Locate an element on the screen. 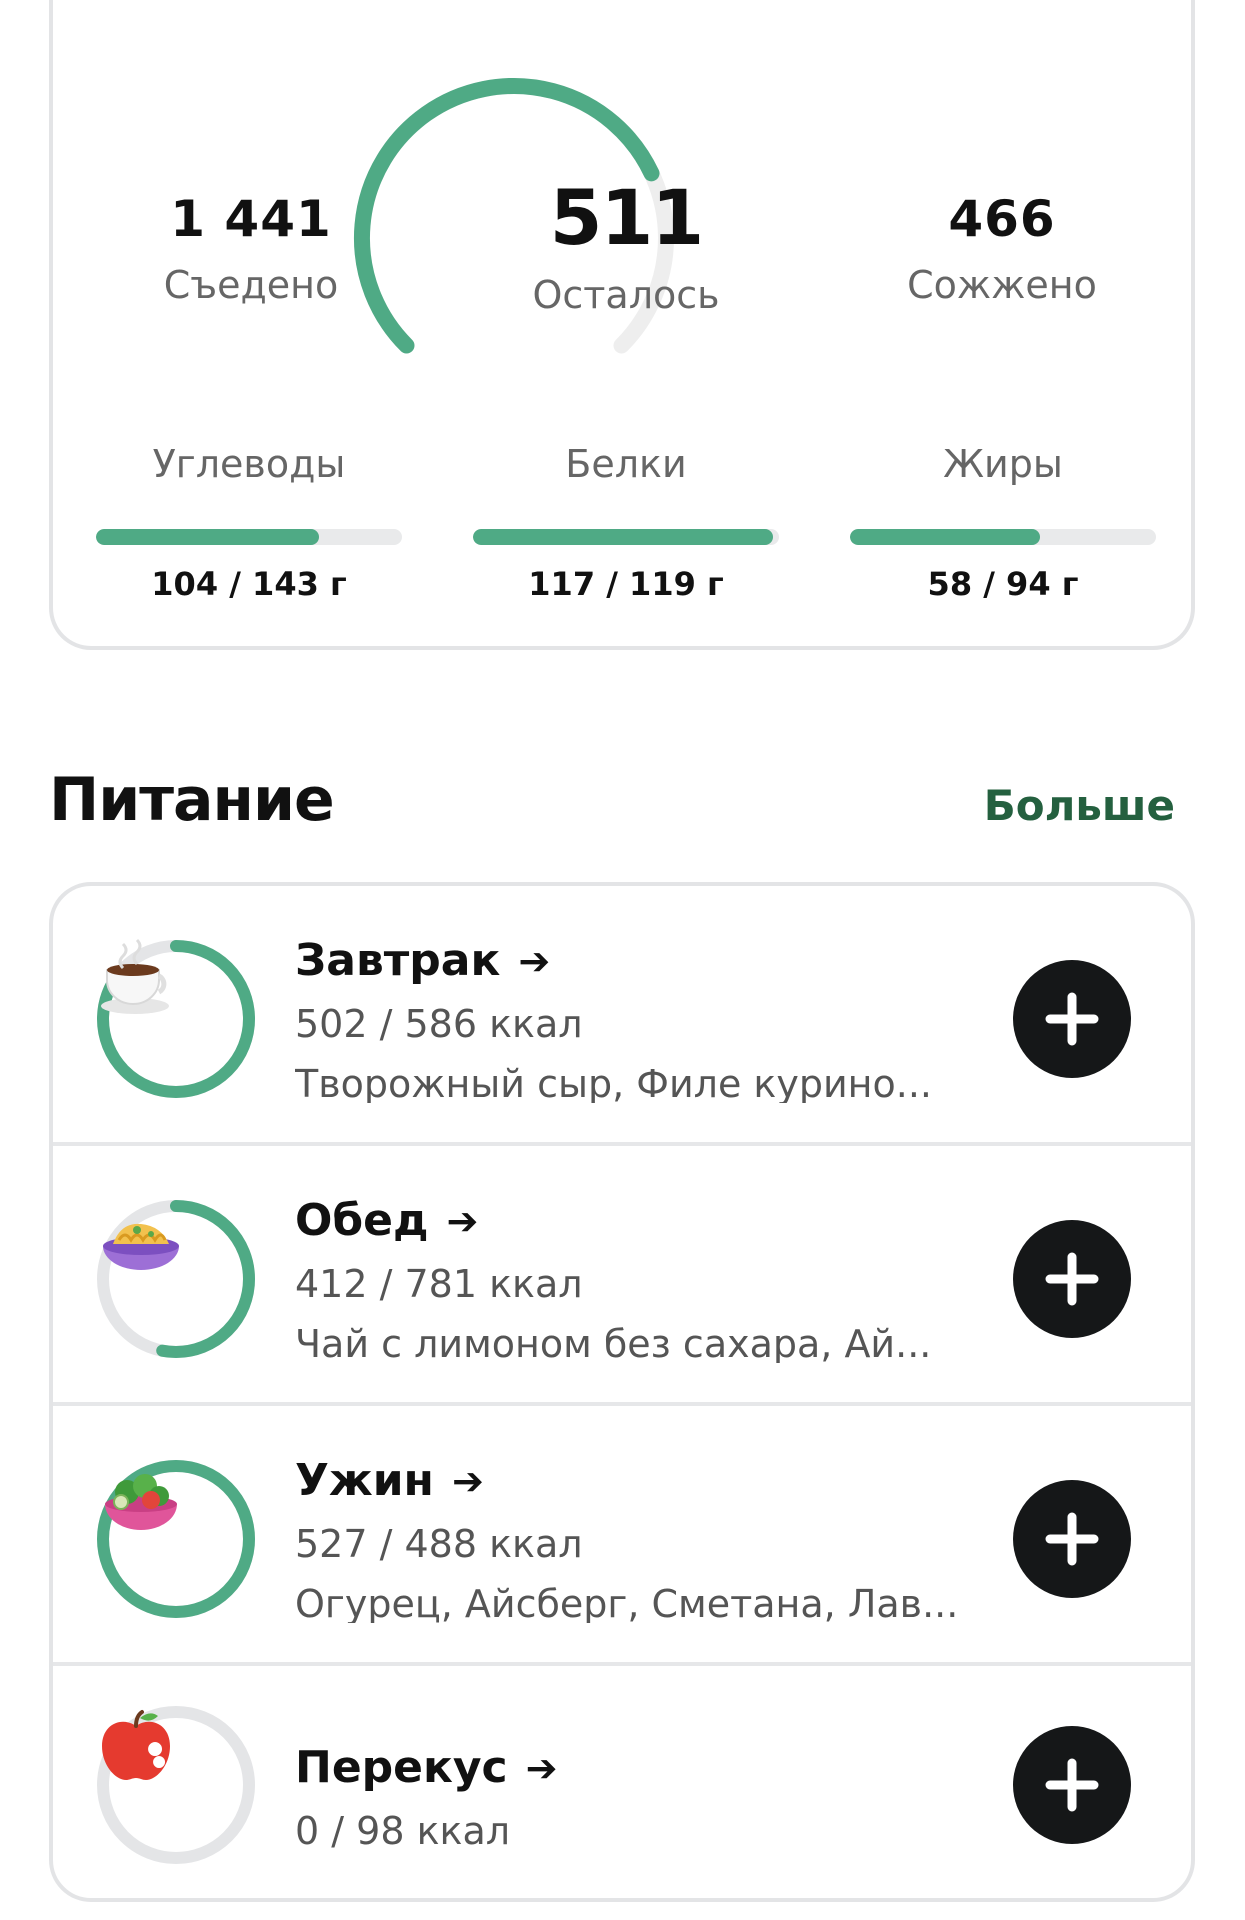  meal-title: Ужин ➔ is located at coordinates (655, 1481).